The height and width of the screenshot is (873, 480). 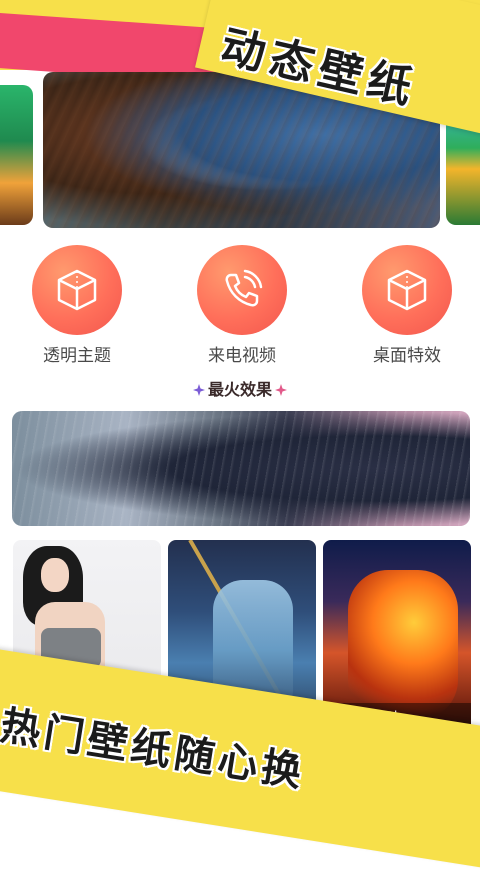 I want to click on category-label: 桌面特效, so click(x=407, y=356).